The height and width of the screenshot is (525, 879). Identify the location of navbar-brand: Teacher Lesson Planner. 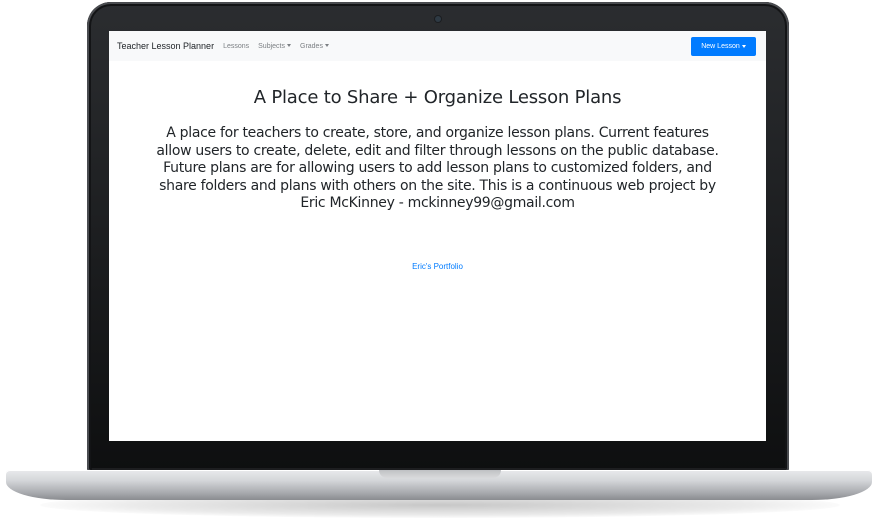
(165, 46).